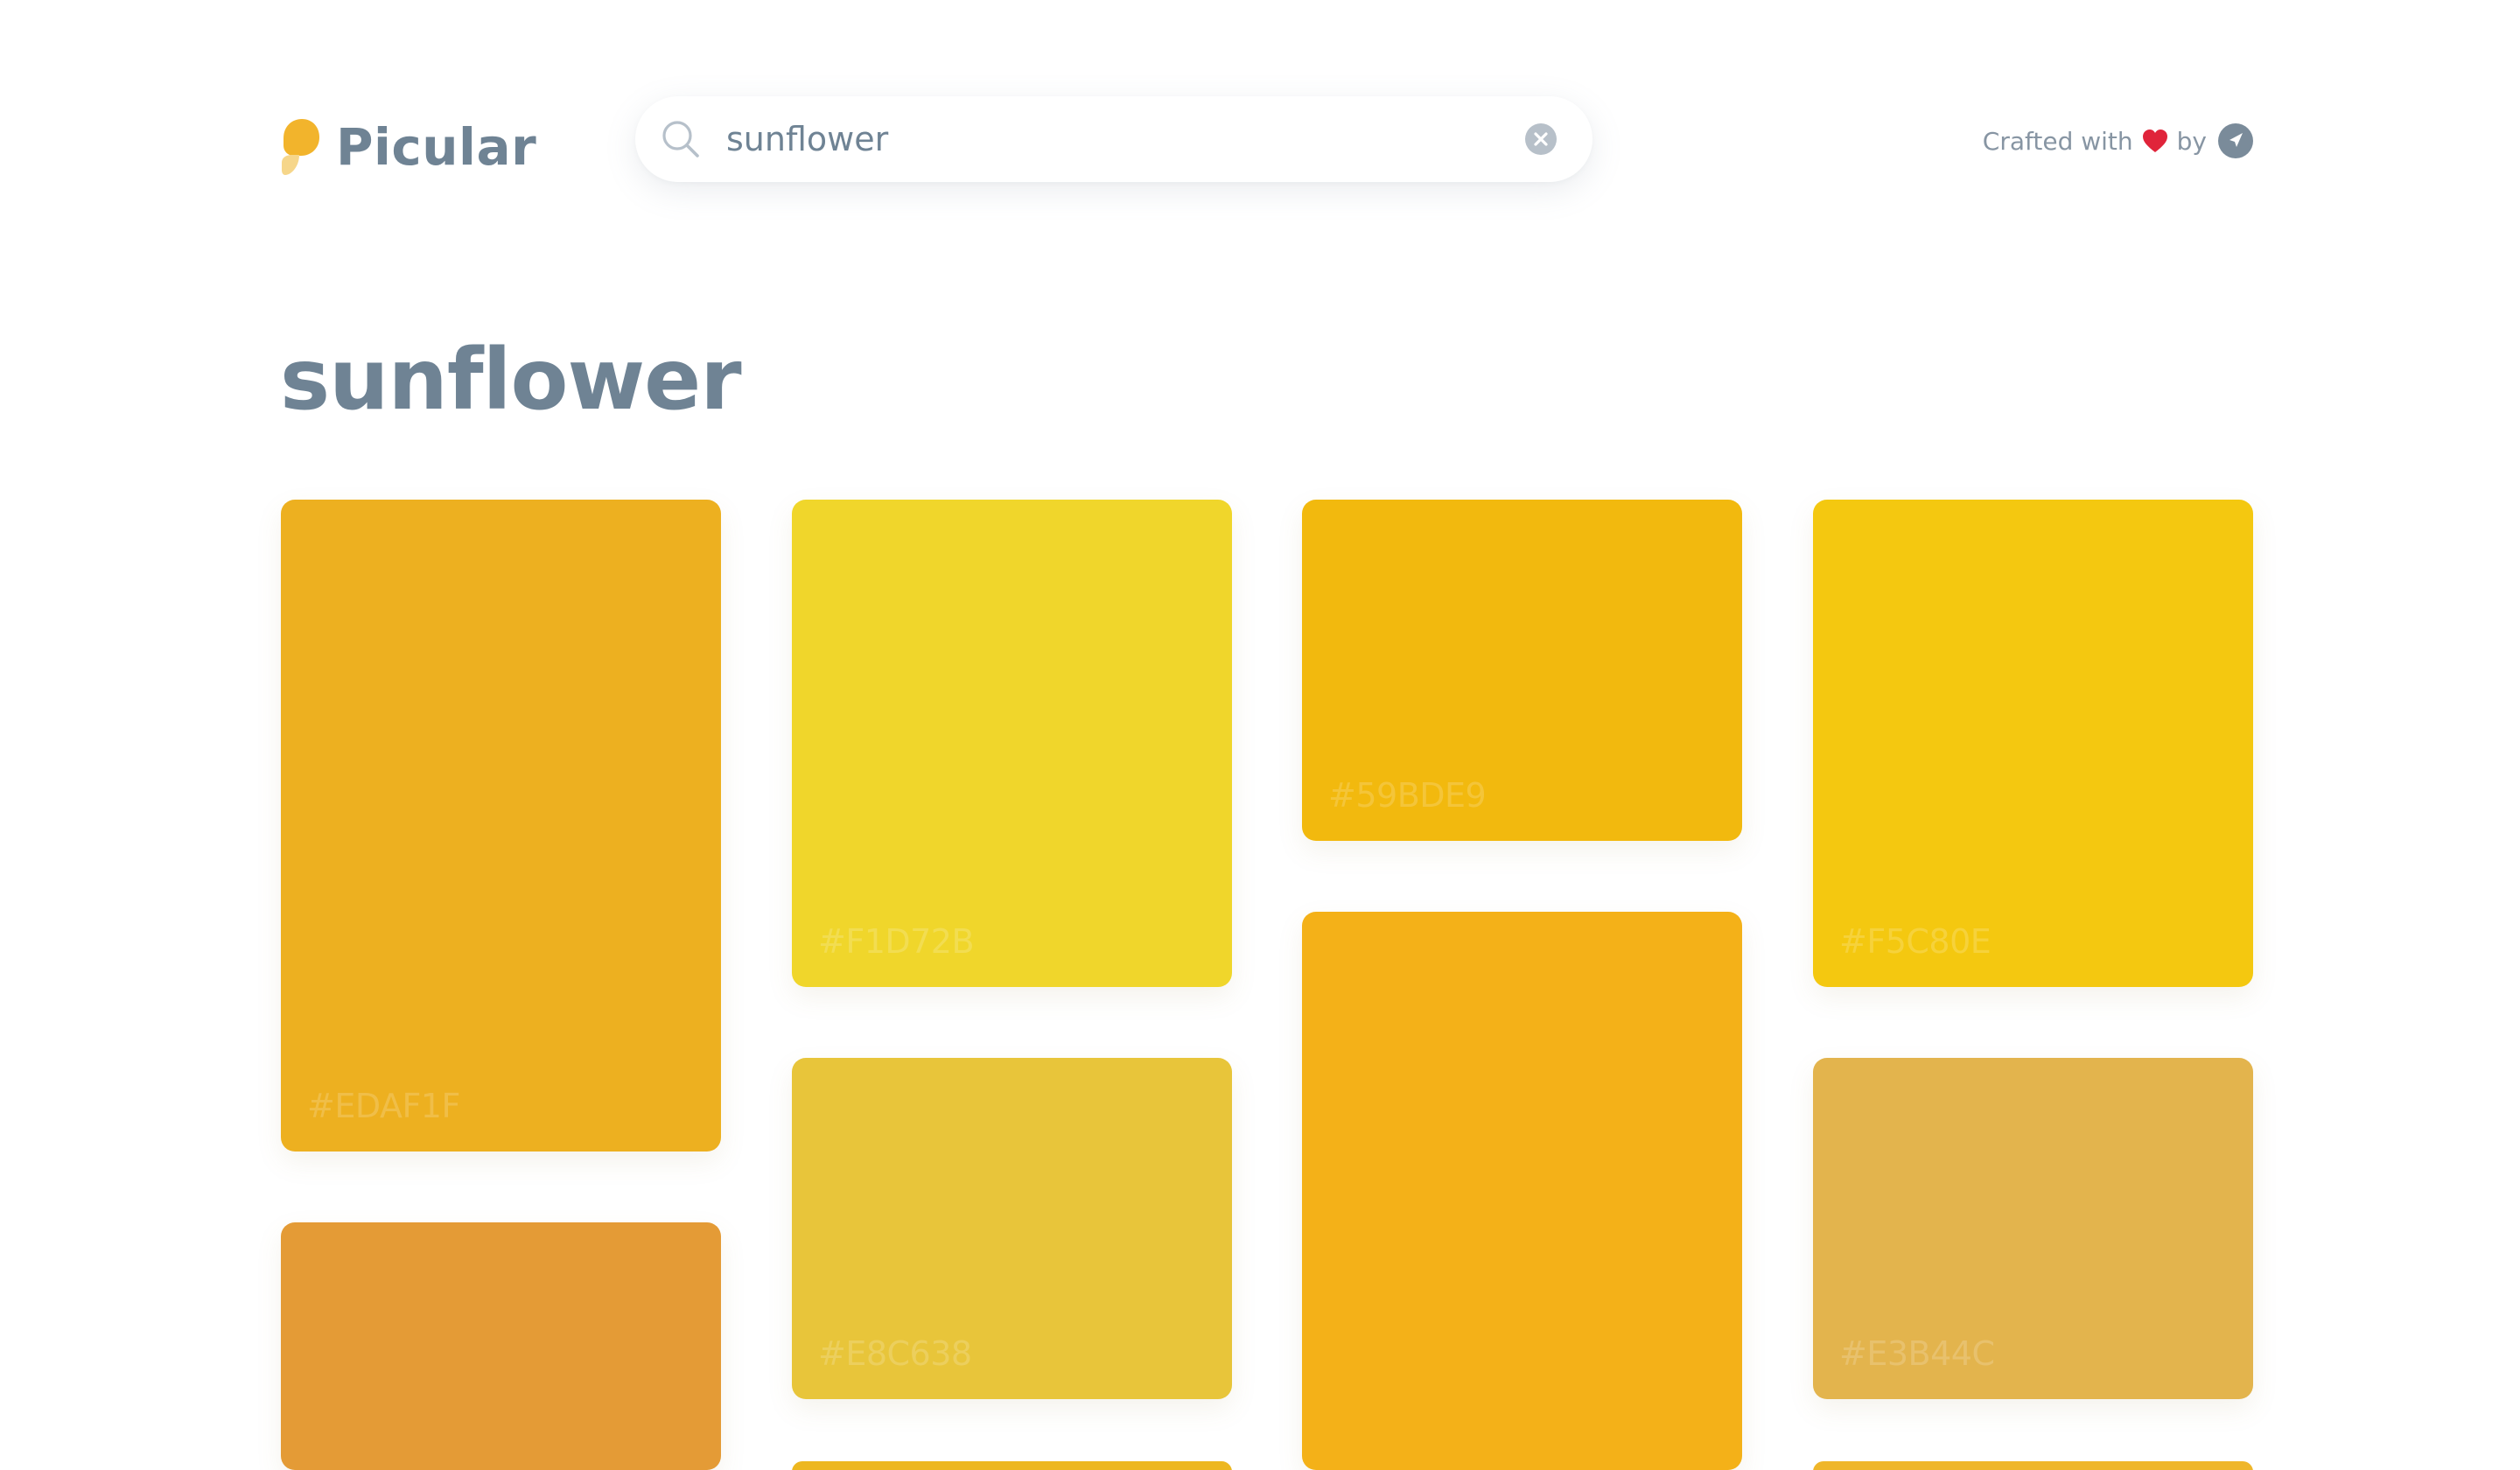  Describe the element at coordinates (511, 380) in the screenshot. I see `page-title: sunflower` at that location.